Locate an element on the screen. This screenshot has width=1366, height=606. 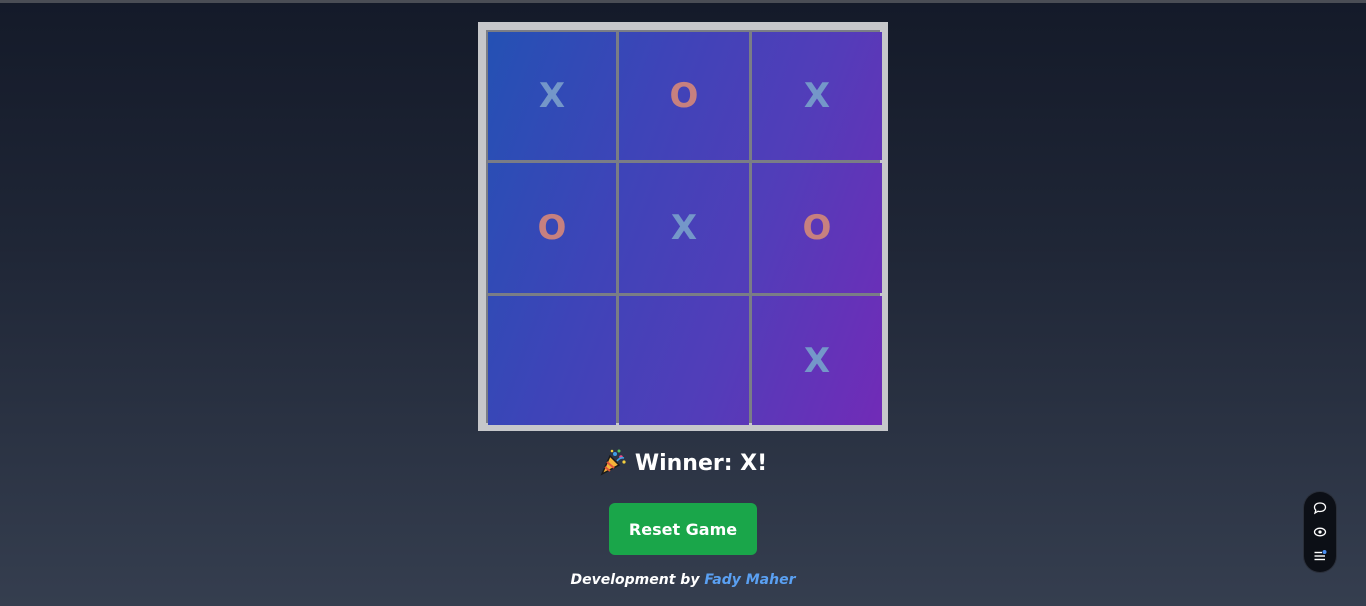
party-popper-icon is located at coordinates (613, 462).